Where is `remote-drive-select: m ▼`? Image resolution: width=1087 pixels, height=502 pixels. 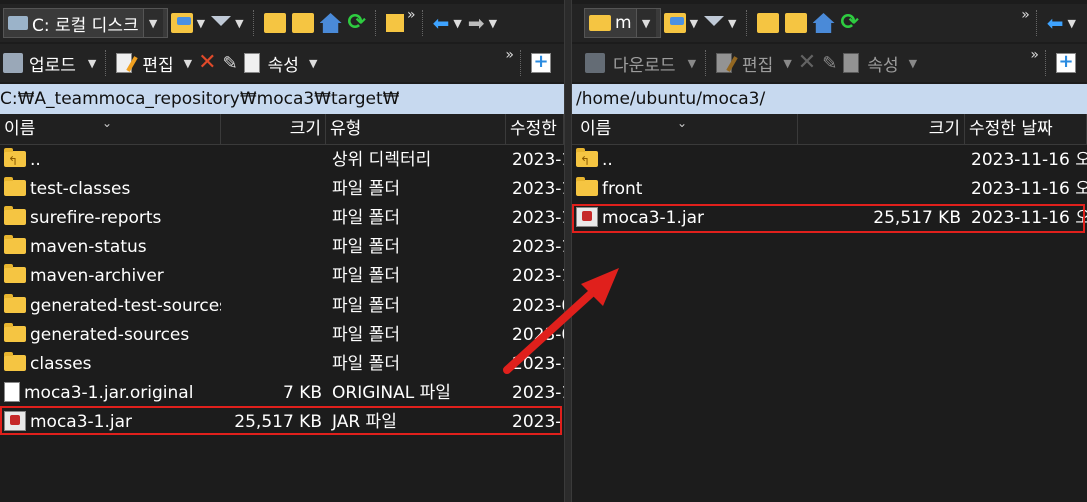 remote-drive-select: m ▼ is located at coordinates (622, 23).